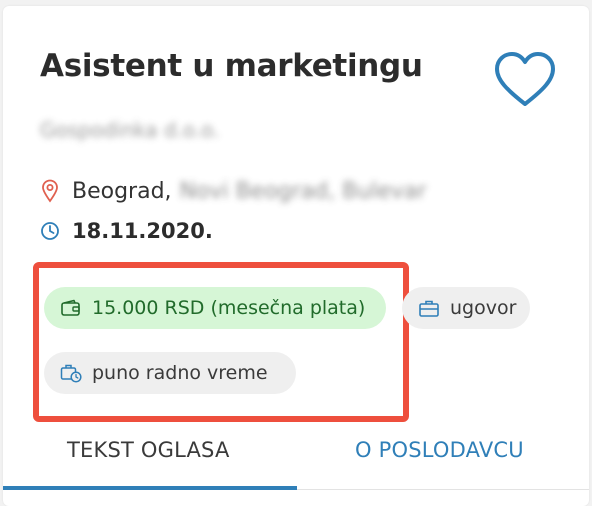 This screenshot has width=592, height=506. I want to click on working-hours-label: puno radno vreme, so click(180, 373).